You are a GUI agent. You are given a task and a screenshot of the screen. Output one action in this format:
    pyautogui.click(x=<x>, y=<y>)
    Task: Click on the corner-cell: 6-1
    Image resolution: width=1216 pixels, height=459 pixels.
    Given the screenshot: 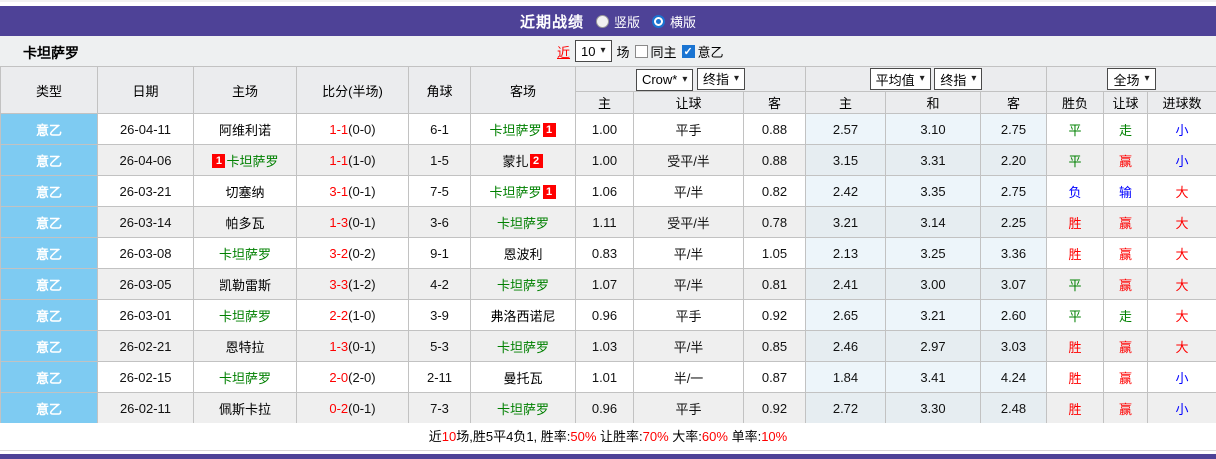 What is the action you would take?
    pyautogui.click(x=439, y=129)
    